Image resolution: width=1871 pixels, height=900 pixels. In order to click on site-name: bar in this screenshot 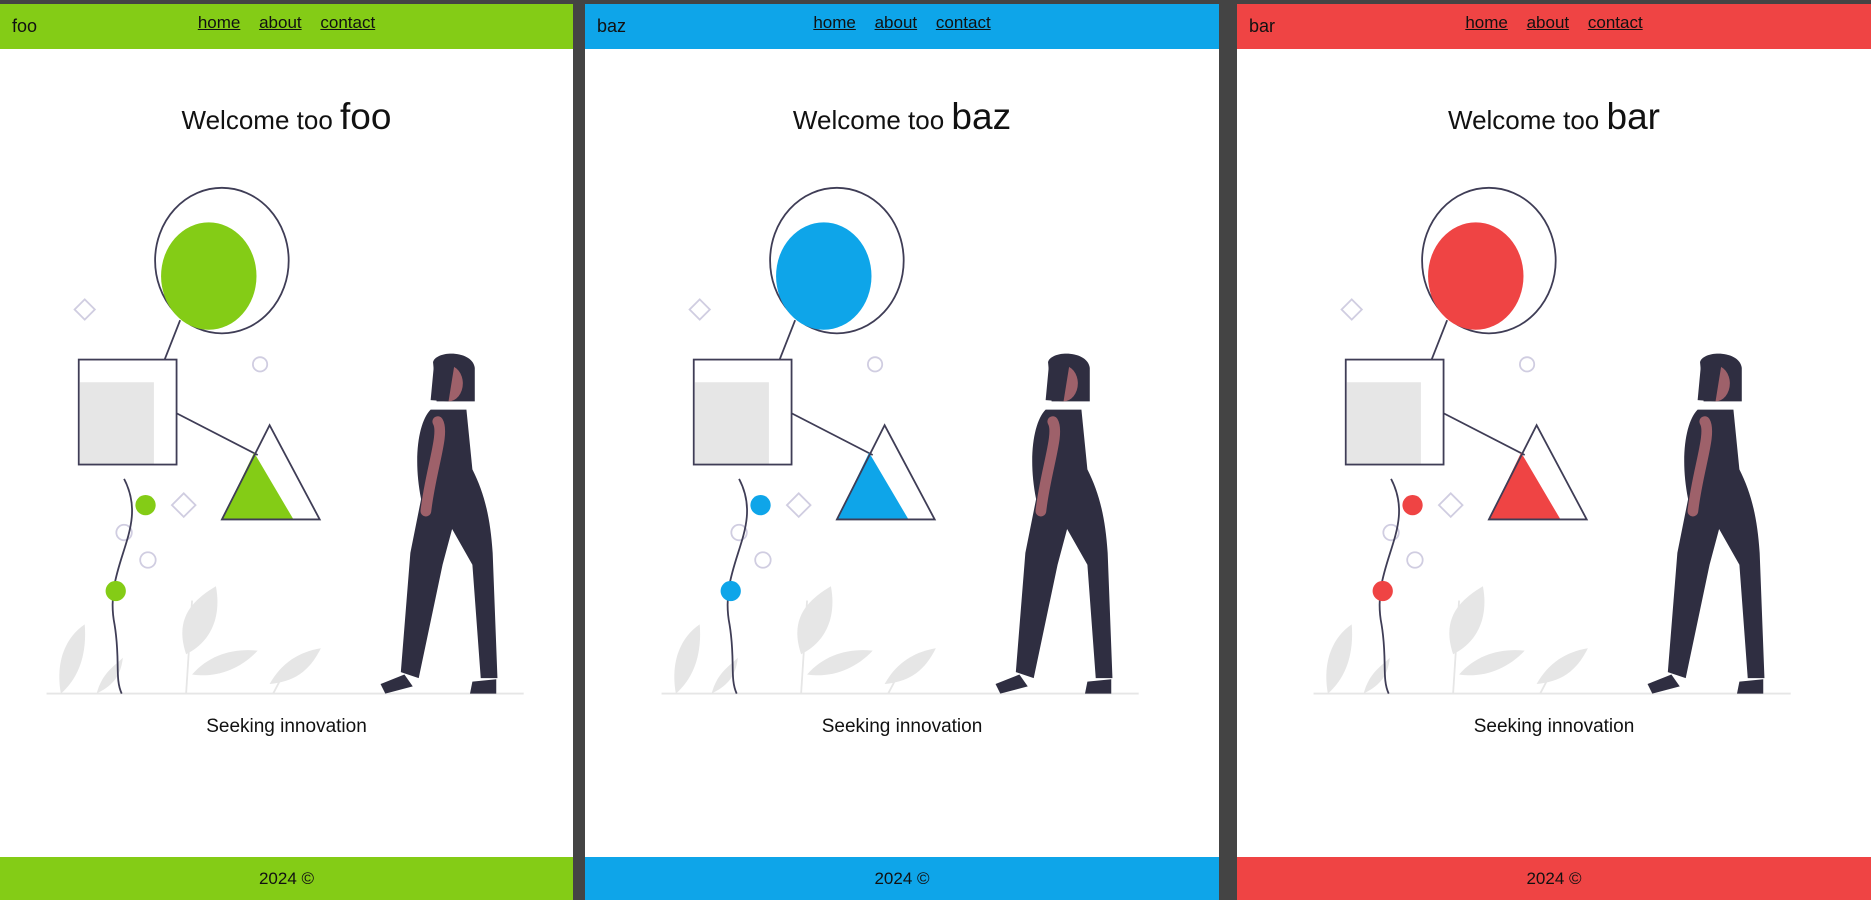, I will do `click(1633, 116)`.